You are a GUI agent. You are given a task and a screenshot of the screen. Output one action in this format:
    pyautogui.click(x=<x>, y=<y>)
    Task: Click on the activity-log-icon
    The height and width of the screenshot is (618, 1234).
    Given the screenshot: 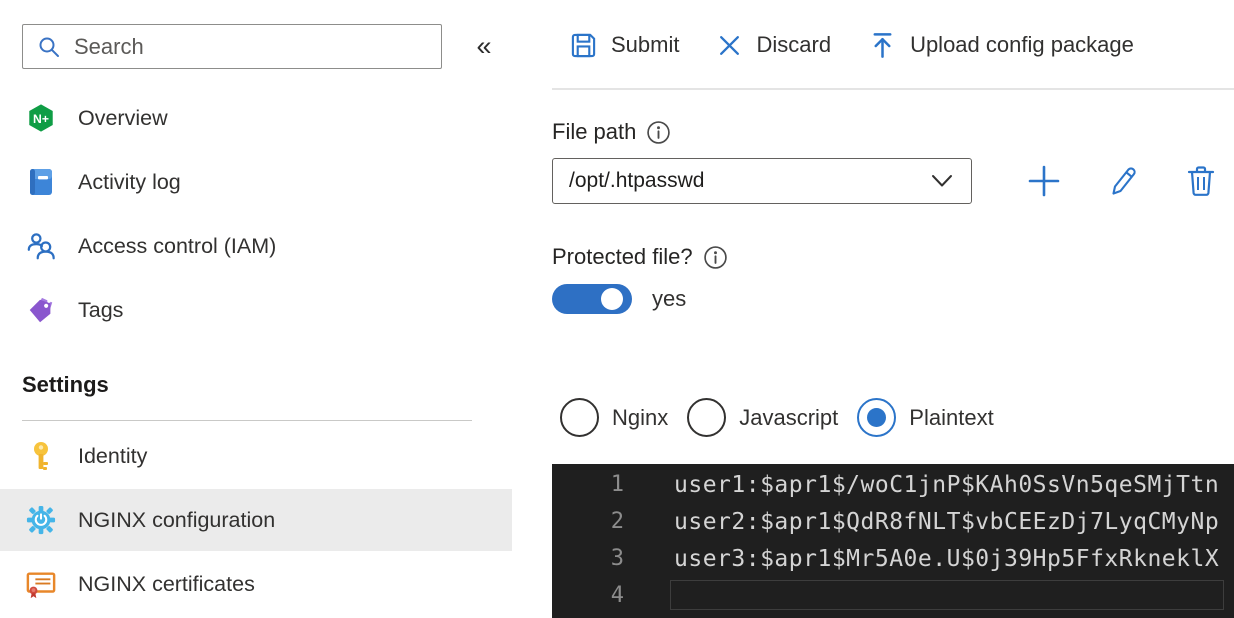 What is the action you would take?
    pyautogui.click(x=41, y=182)
    